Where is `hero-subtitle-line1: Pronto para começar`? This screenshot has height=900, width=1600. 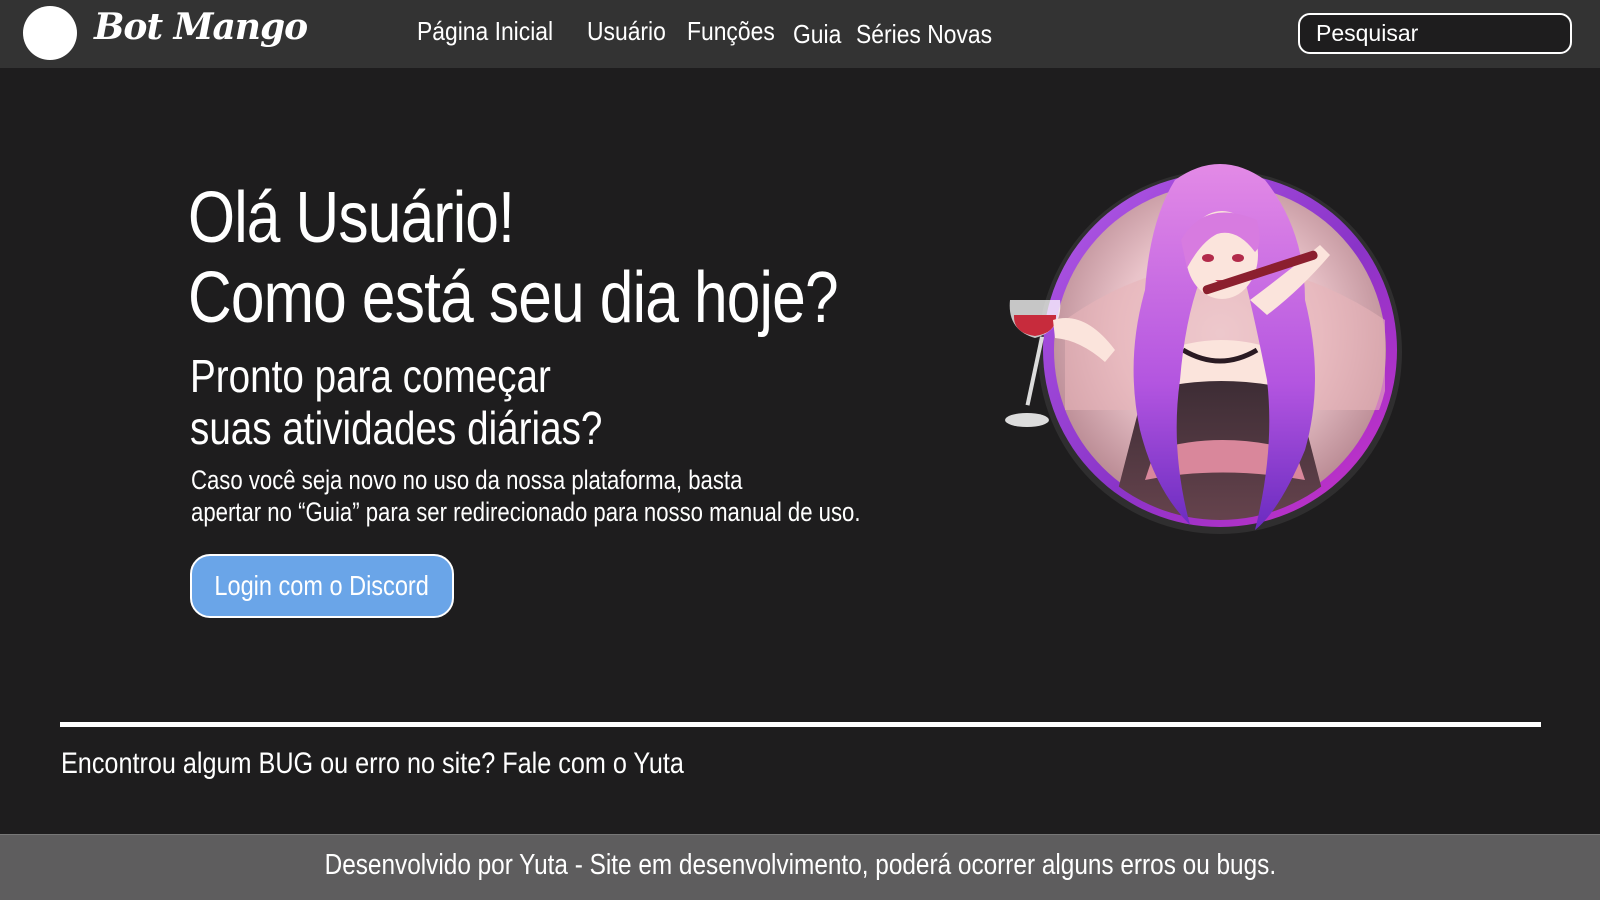
hero-subtitle-line1: Pronto para começar is located at coordinates (370, 376).